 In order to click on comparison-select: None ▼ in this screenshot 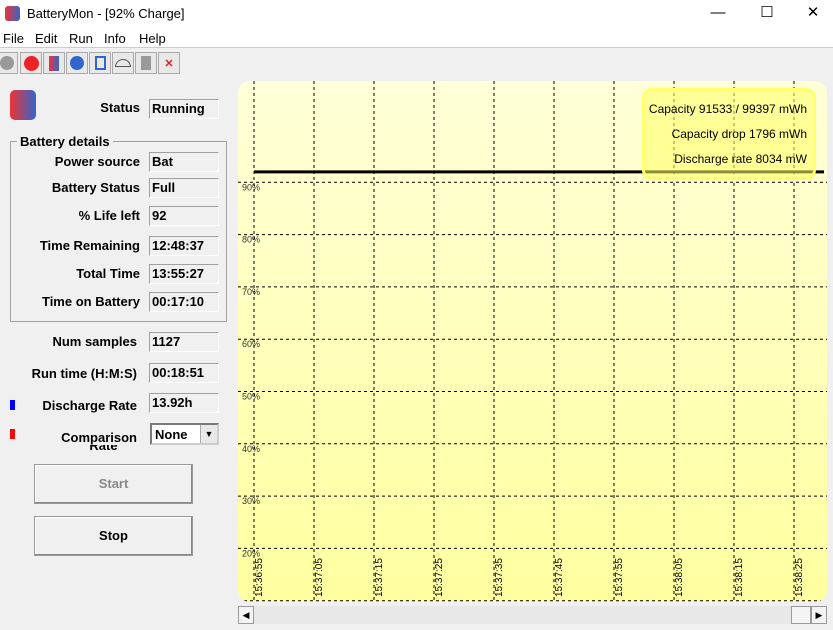, I will do `click(184, 434)`.